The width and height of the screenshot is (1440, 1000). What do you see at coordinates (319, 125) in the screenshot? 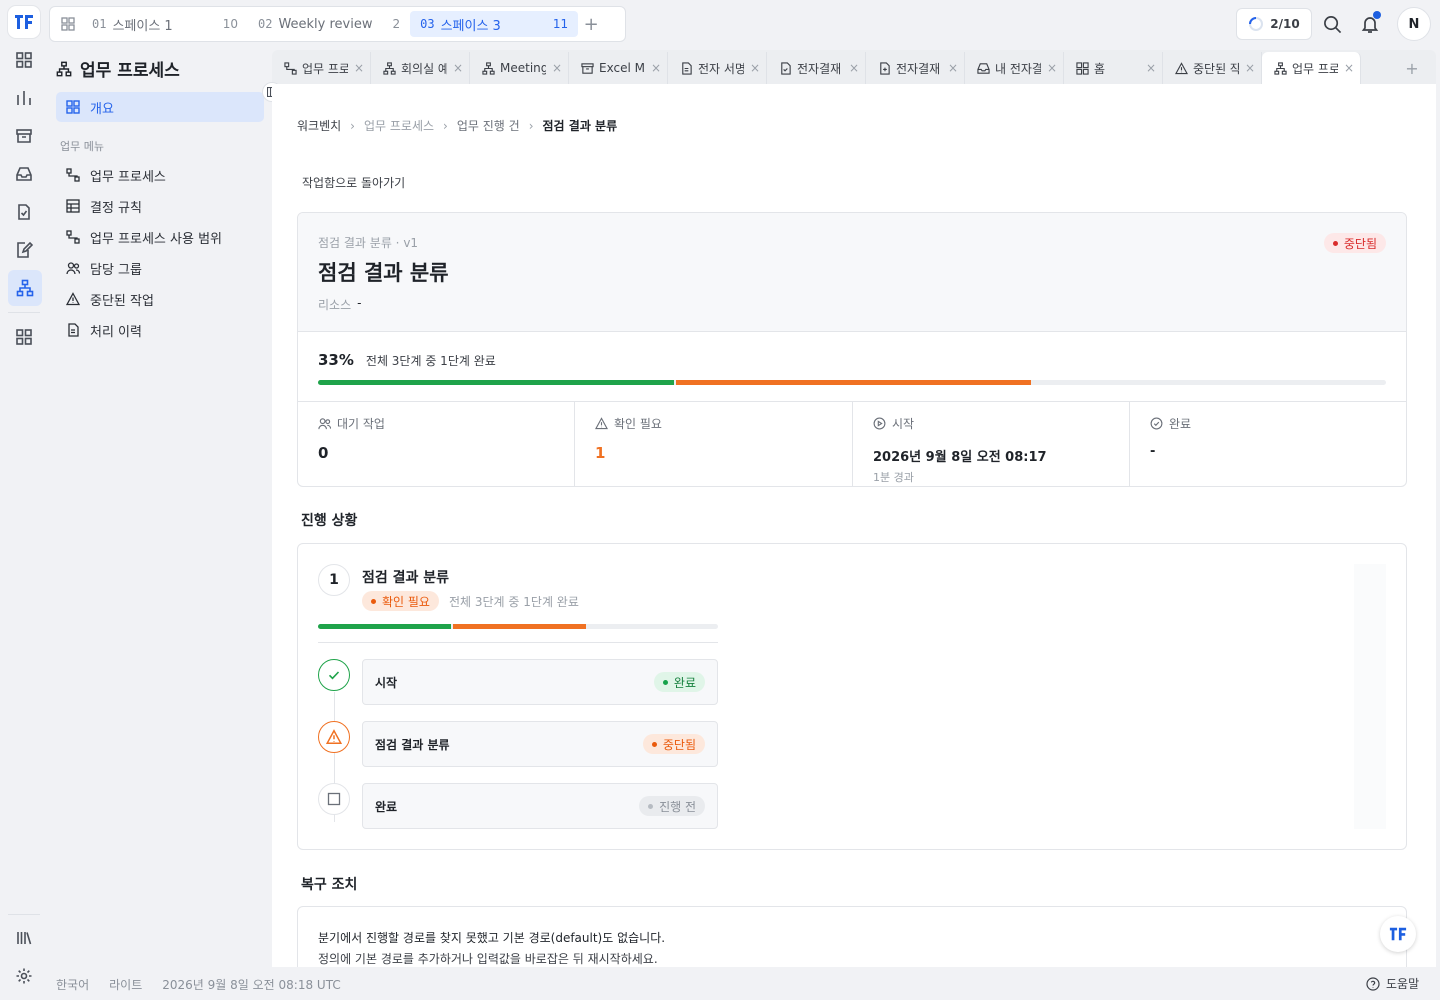
I see `breadcrumb-item: 워크벤치` at bounding box center [319, 125].